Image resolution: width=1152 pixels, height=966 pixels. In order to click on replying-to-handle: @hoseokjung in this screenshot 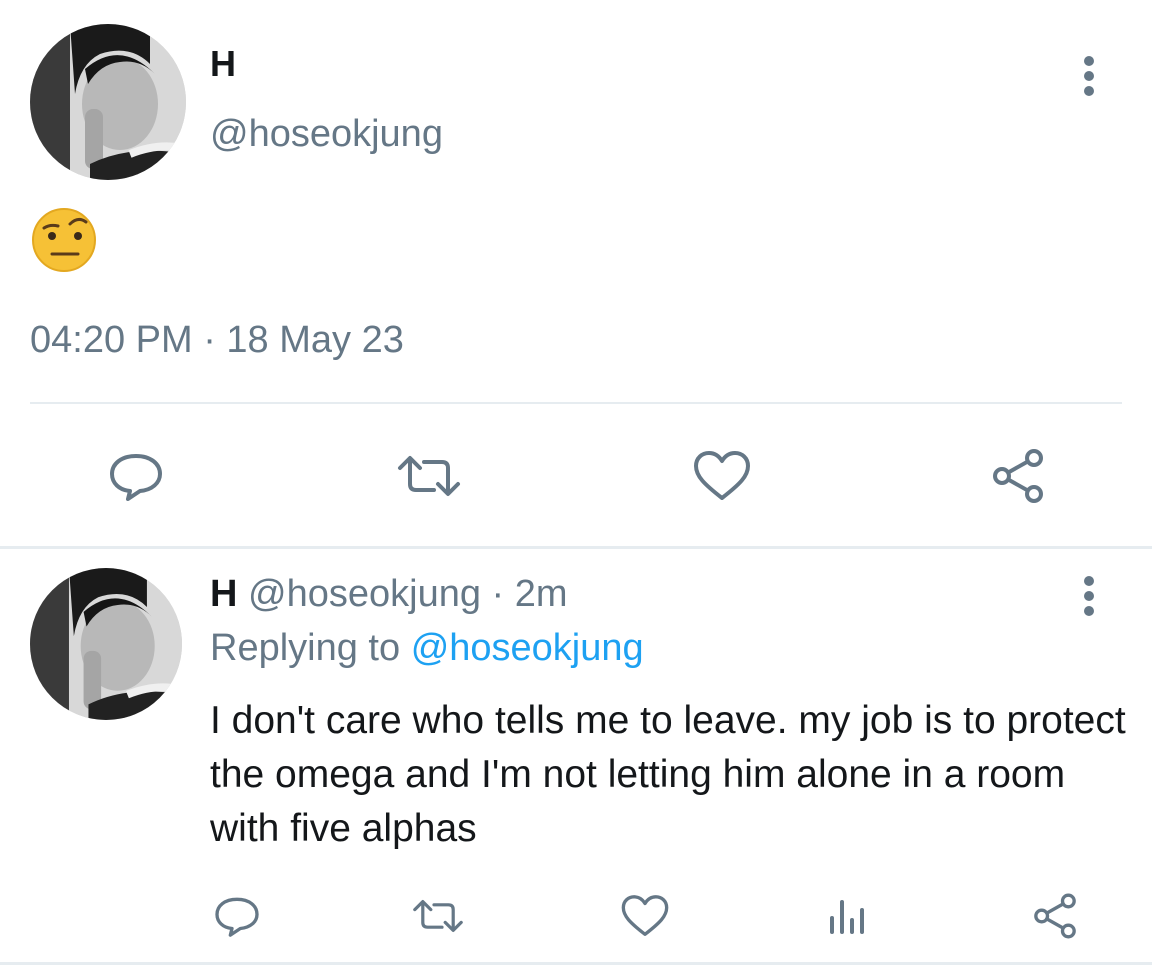, I will do `click(527, 648)`.